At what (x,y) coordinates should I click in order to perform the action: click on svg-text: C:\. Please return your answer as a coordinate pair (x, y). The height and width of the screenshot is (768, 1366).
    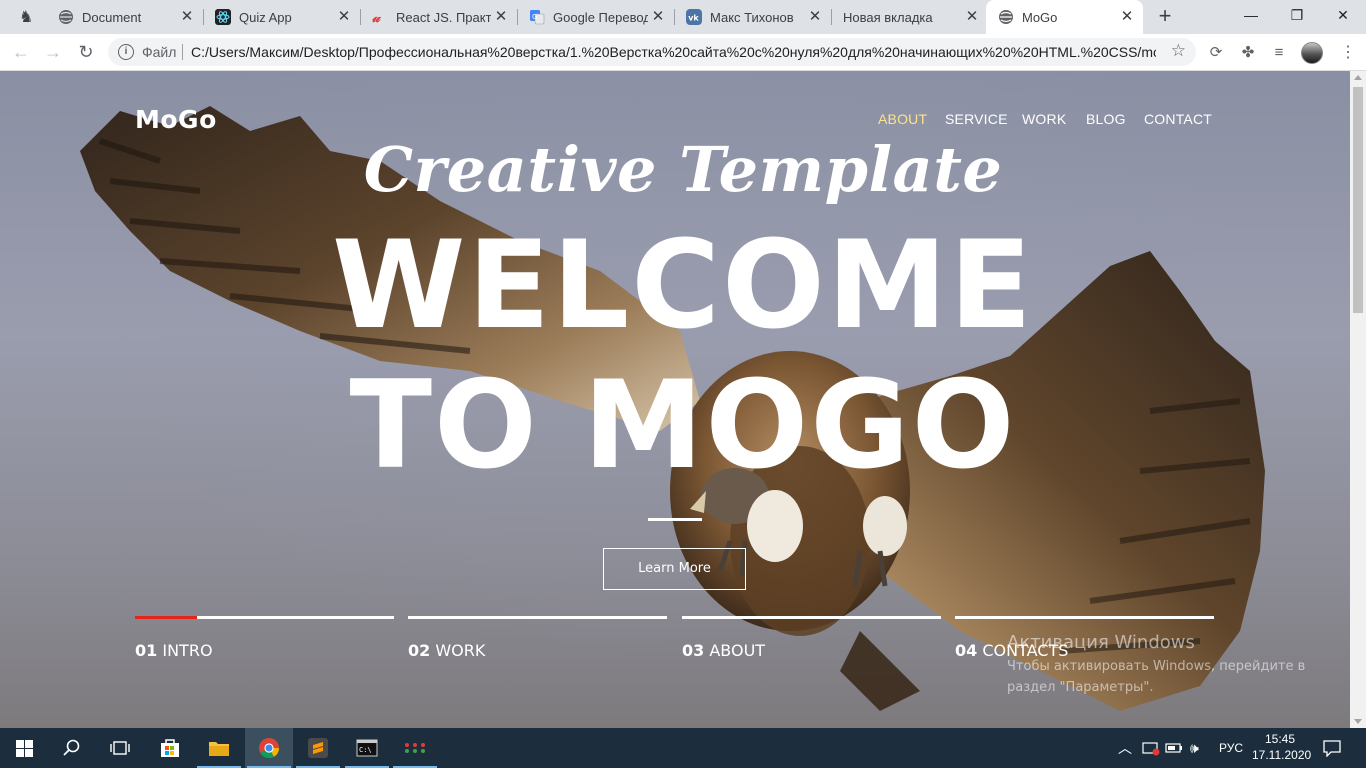
    Looking at the image, I should click on (365, 750).